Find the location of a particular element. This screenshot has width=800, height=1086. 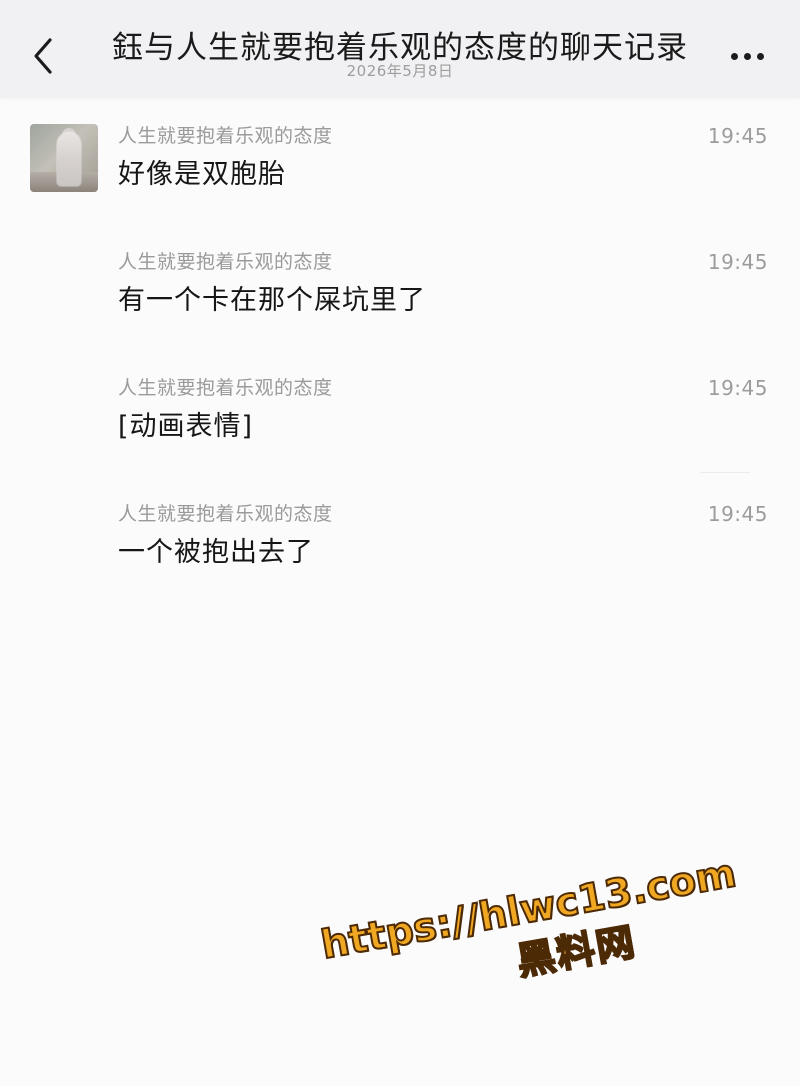

message-item: 人生就要抱着乐观的态度 19:45 好像是双胞胎 is located at coordinates (443, 169).